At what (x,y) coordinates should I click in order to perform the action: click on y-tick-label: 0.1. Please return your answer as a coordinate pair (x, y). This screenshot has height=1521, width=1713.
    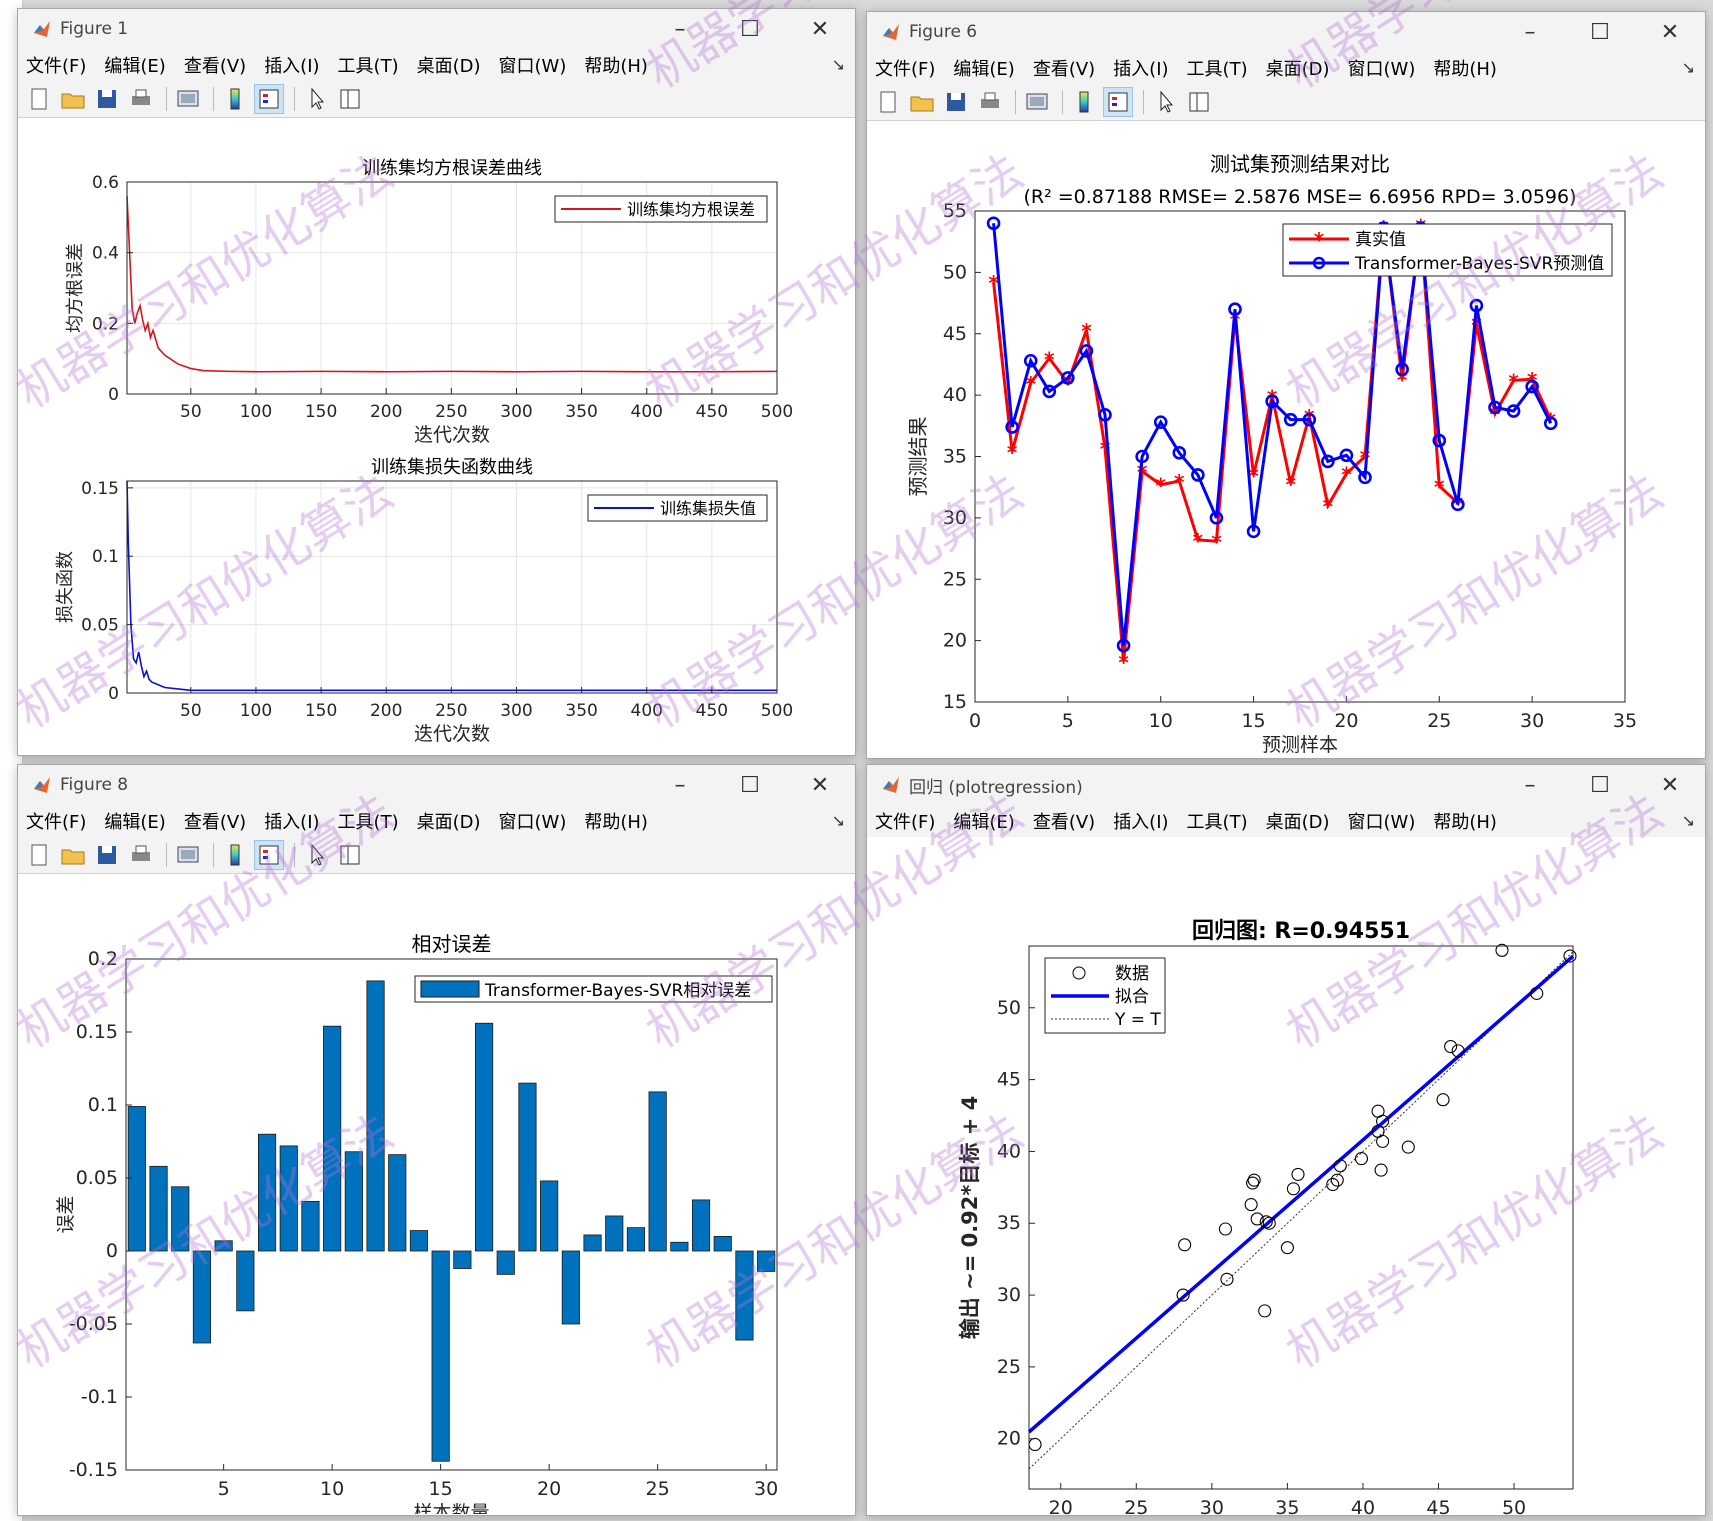
    Looking at the image, I should click on (105, 557).